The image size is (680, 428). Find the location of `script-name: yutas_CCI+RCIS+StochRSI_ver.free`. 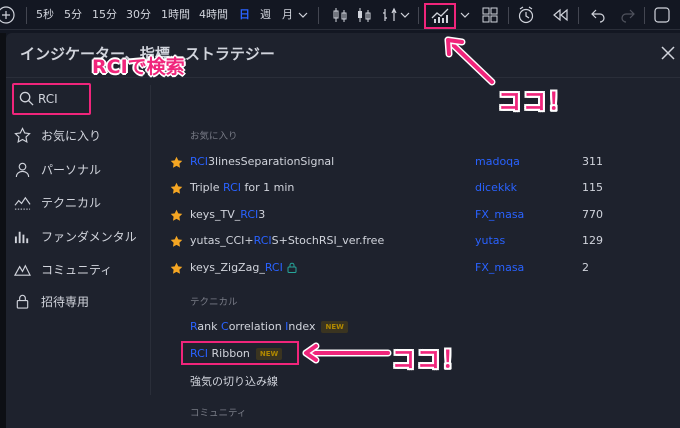

script-name: yutas_CCI+RCIS+StochRSI_ver.free is located at coordinates (287, 240).